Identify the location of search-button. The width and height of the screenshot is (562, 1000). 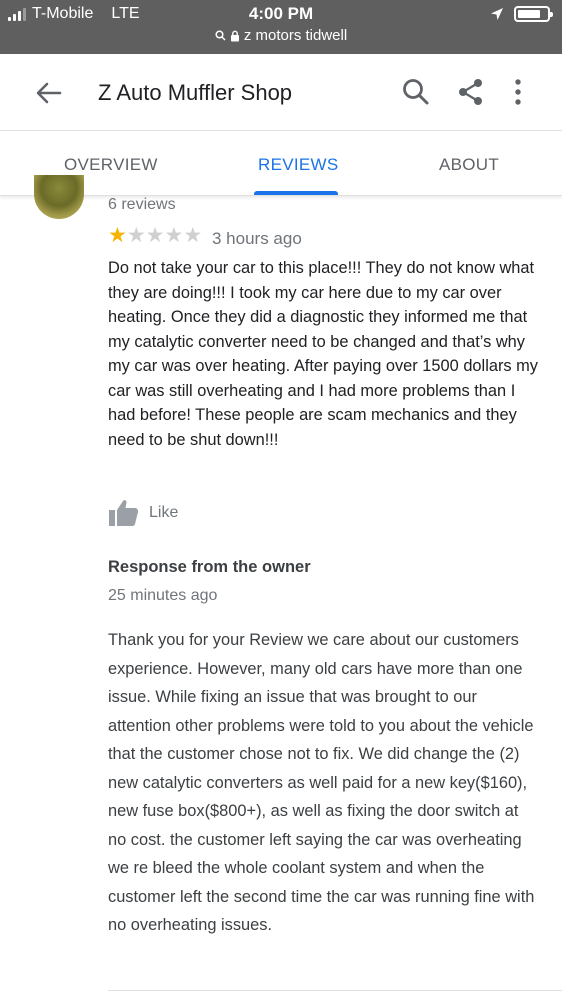
(416, 92).